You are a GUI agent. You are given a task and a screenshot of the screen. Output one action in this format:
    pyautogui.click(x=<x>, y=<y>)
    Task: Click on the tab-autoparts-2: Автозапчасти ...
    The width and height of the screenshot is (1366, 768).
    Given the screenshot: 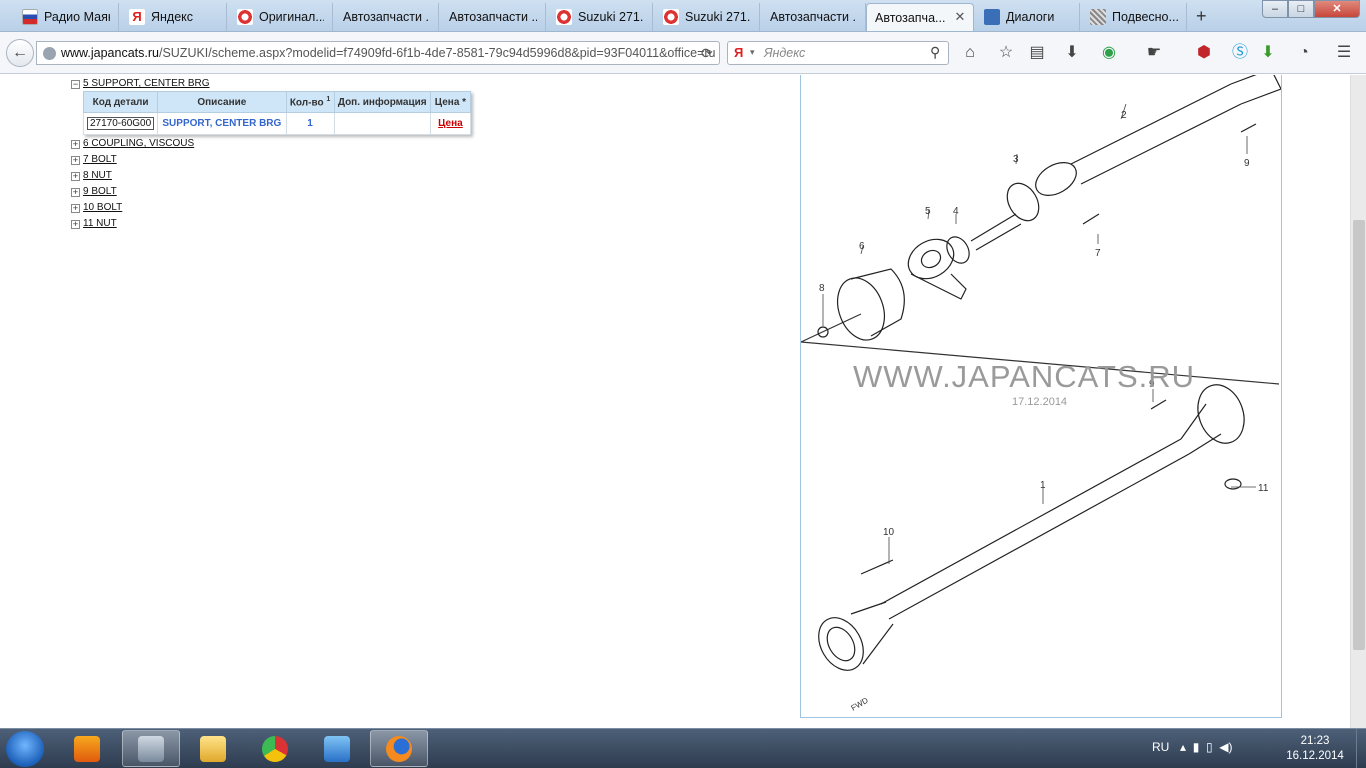 What is the action you would take?
    pyautogui.click(x=493, y=17)
    